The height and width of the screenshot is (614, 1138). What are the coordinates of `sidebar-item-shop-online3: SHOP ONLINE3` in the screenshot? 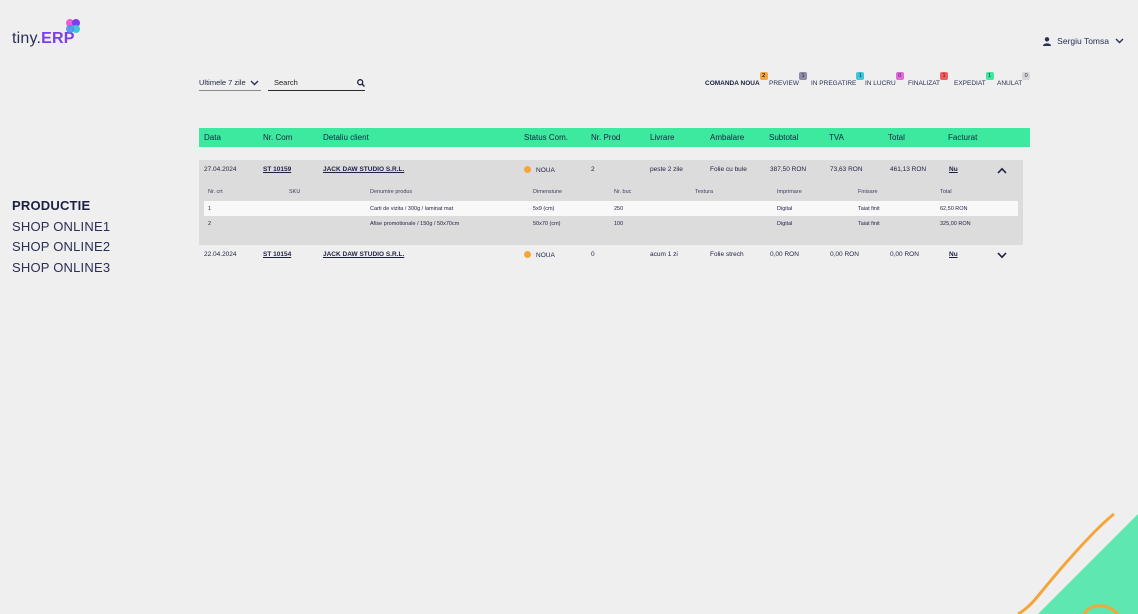 It's located at (61, 268).